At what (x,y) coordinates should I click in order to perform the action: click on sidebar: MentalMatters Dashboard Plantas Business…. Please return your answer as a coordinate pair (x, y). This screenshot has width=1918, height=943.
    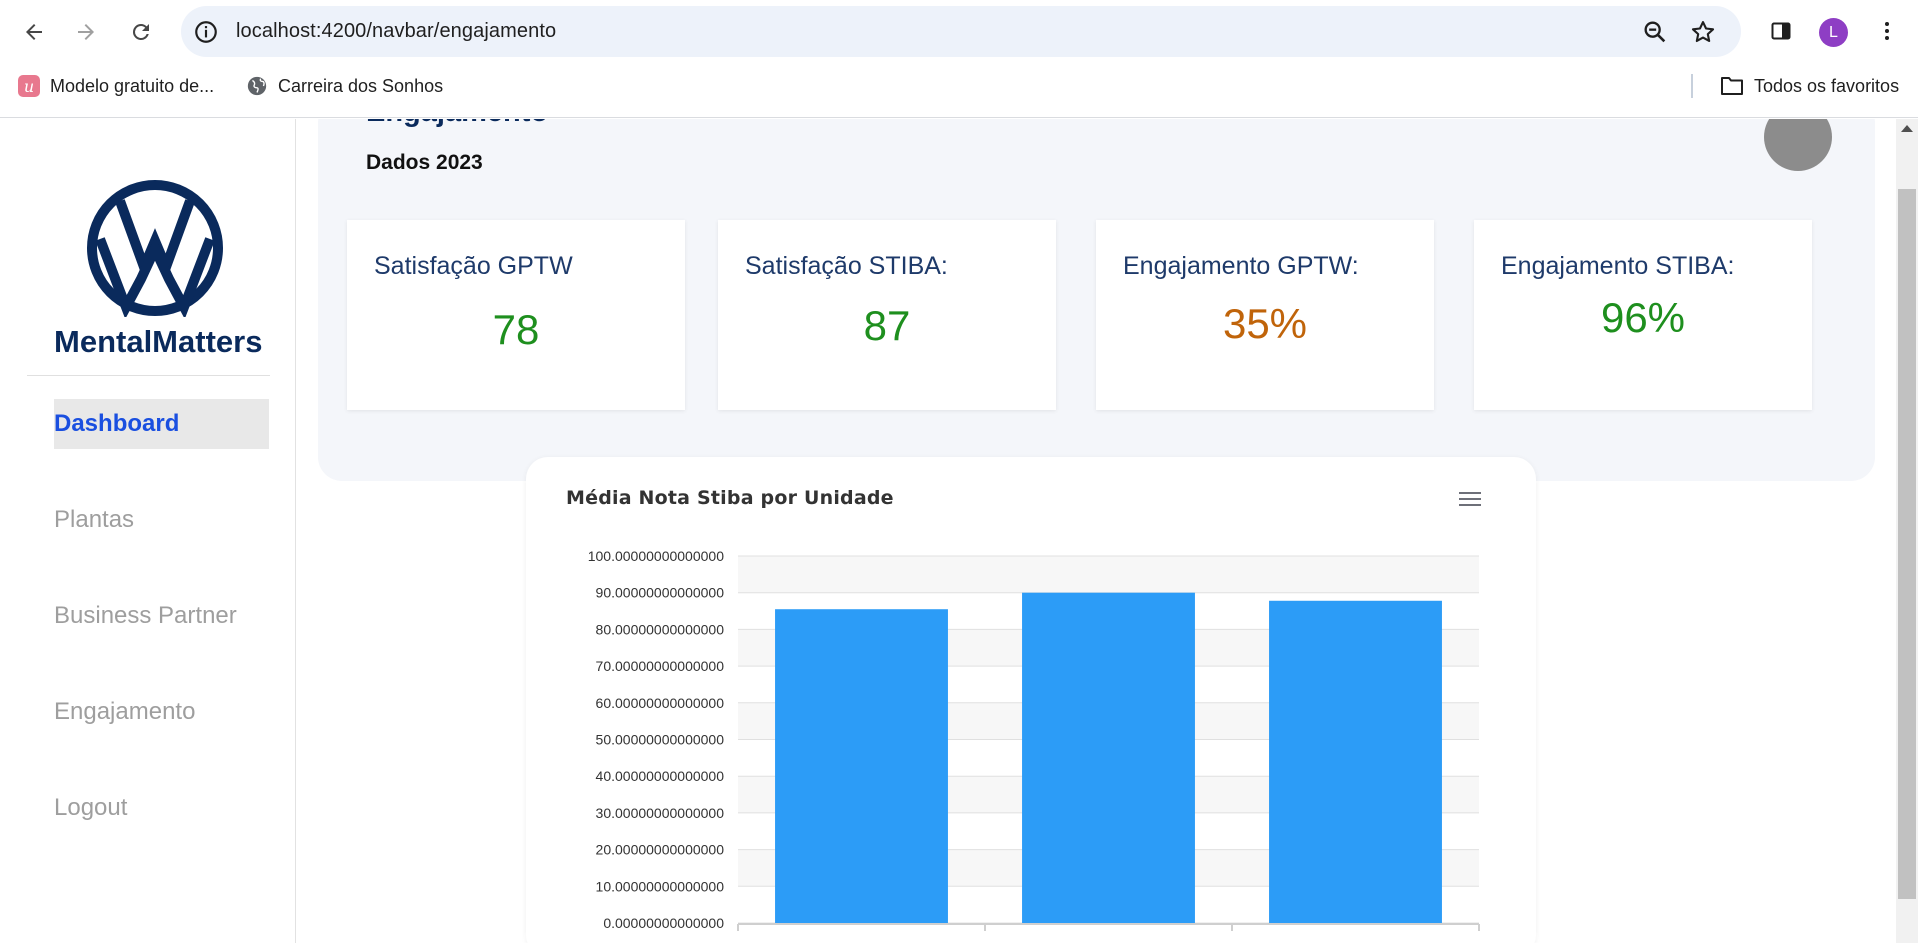
    Looking at the image, I should click on (148, 531).